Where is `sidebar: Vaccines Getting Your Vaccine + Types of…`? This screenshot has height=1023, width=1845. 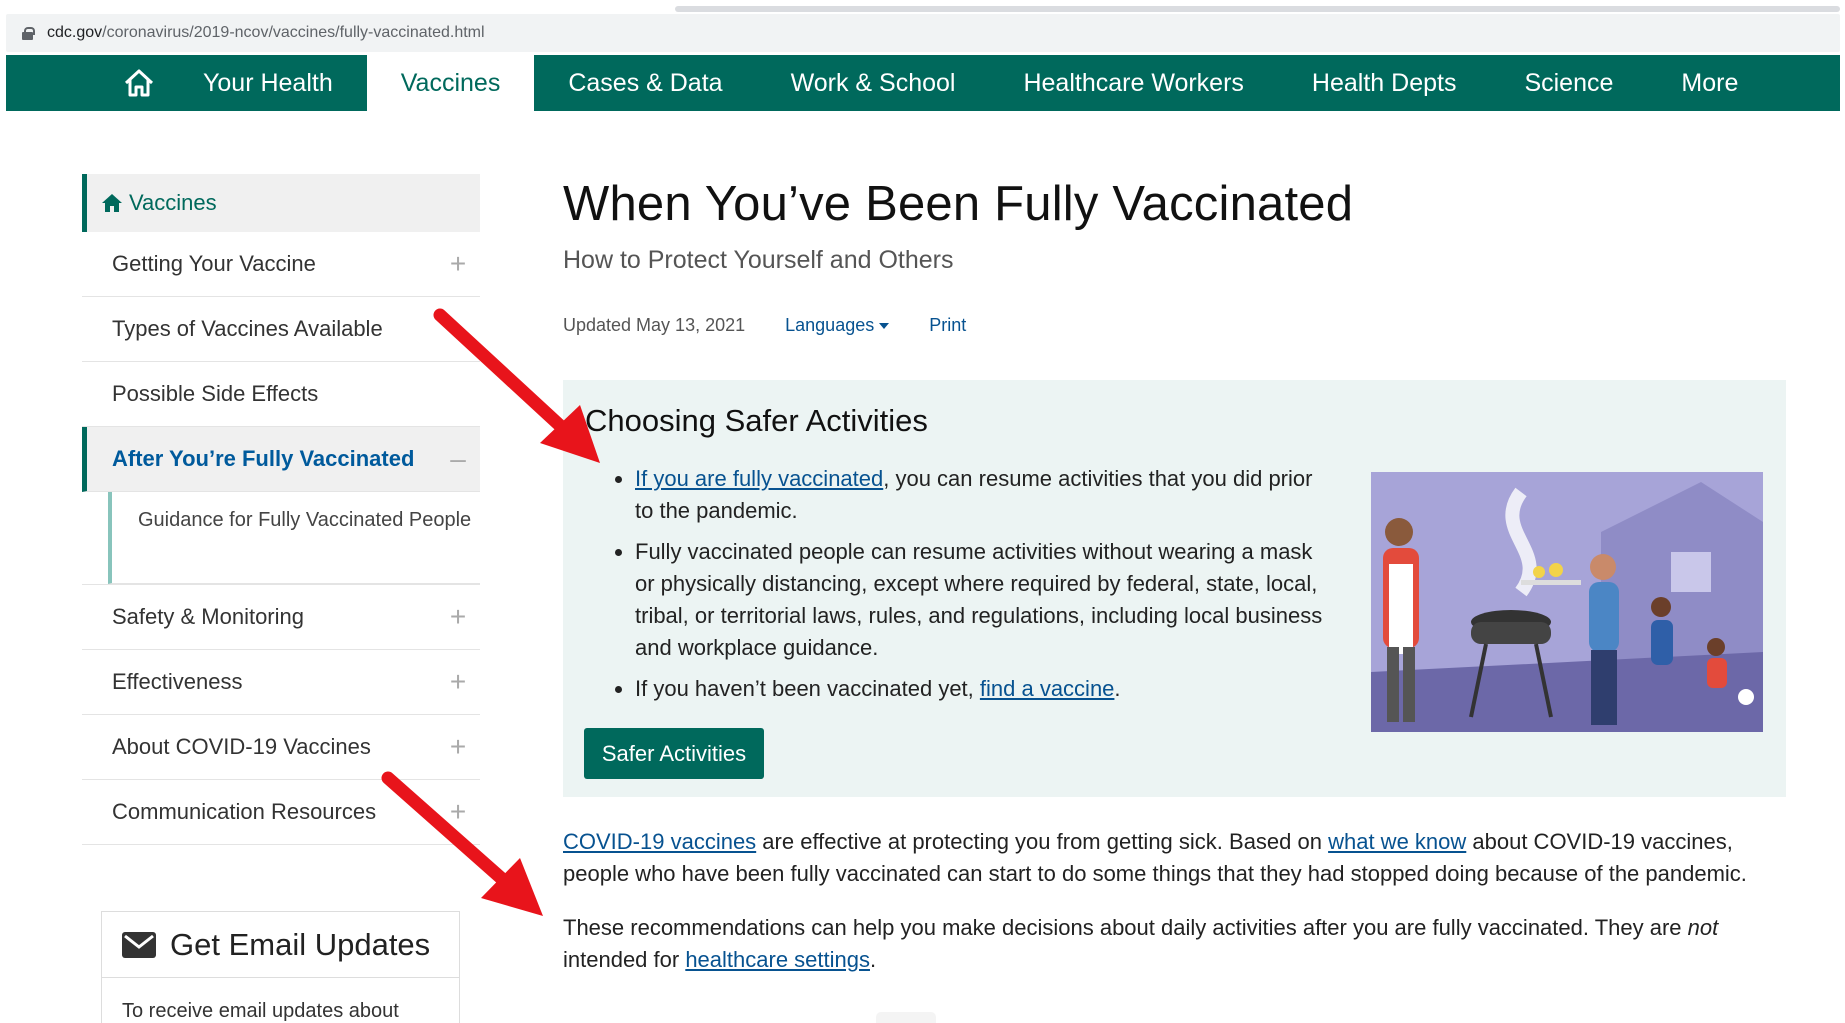
sidebar: Vaccines Getting Your Vaccine + Types of… is located at coordinates (281, 509).